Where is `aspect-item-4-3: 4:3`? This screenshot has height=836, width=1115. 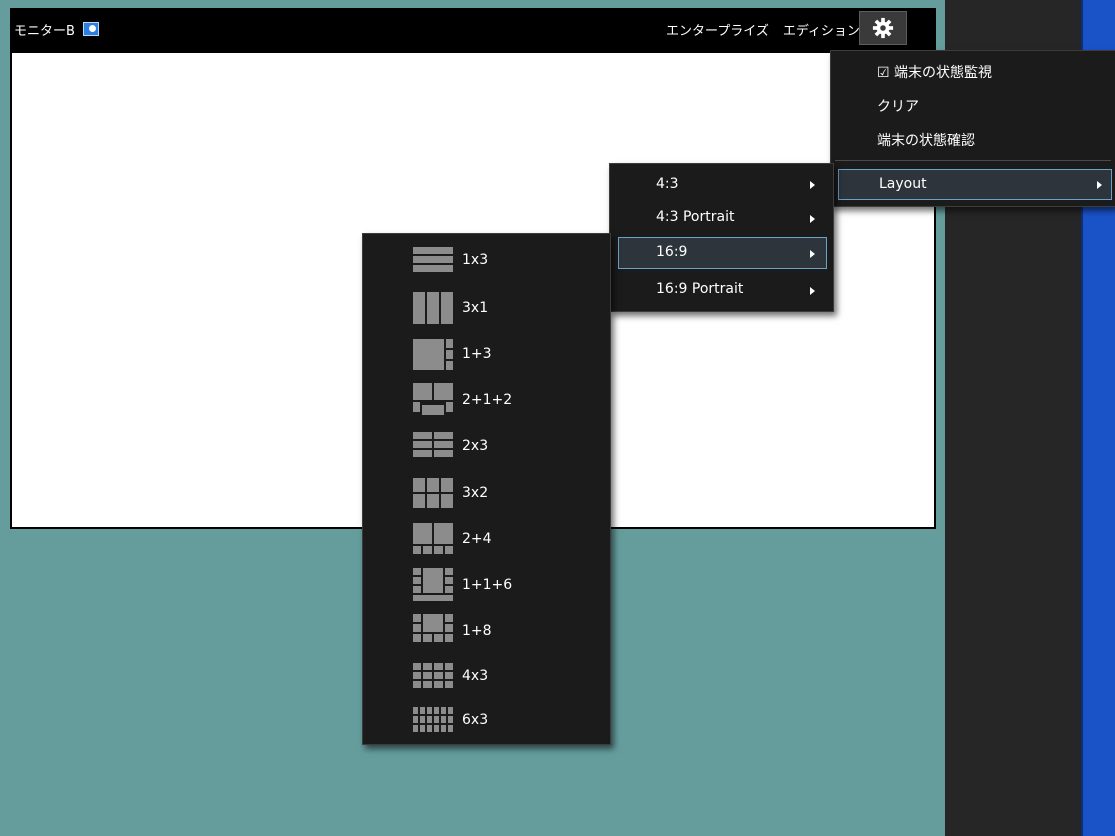
aspect-item-4-3: 4:3 is located at coordinates (721, 182).